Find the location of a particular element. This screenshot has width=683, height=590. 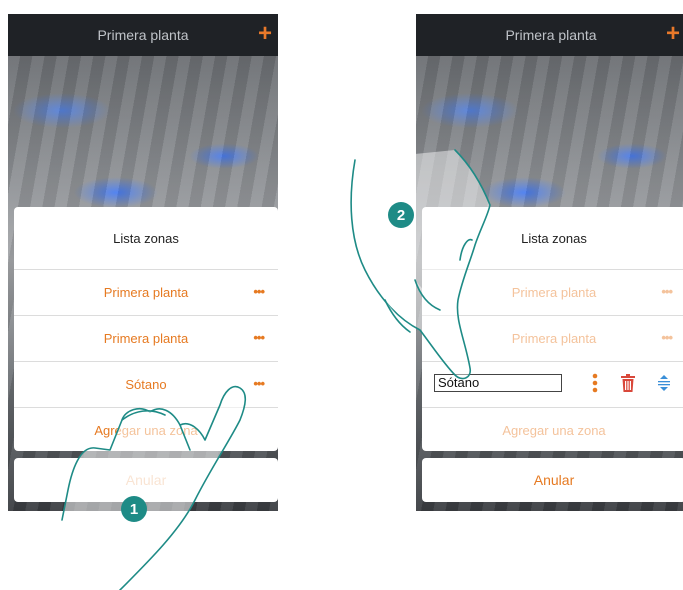

step-badge: 1 is located at coordinates (134, 509).